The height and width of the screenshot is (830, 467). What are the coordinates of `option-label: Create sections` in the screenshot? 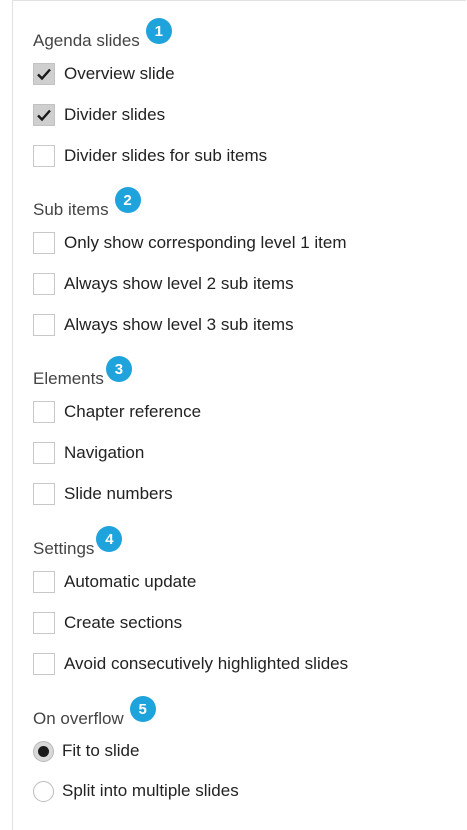 It's located at (123, 622).